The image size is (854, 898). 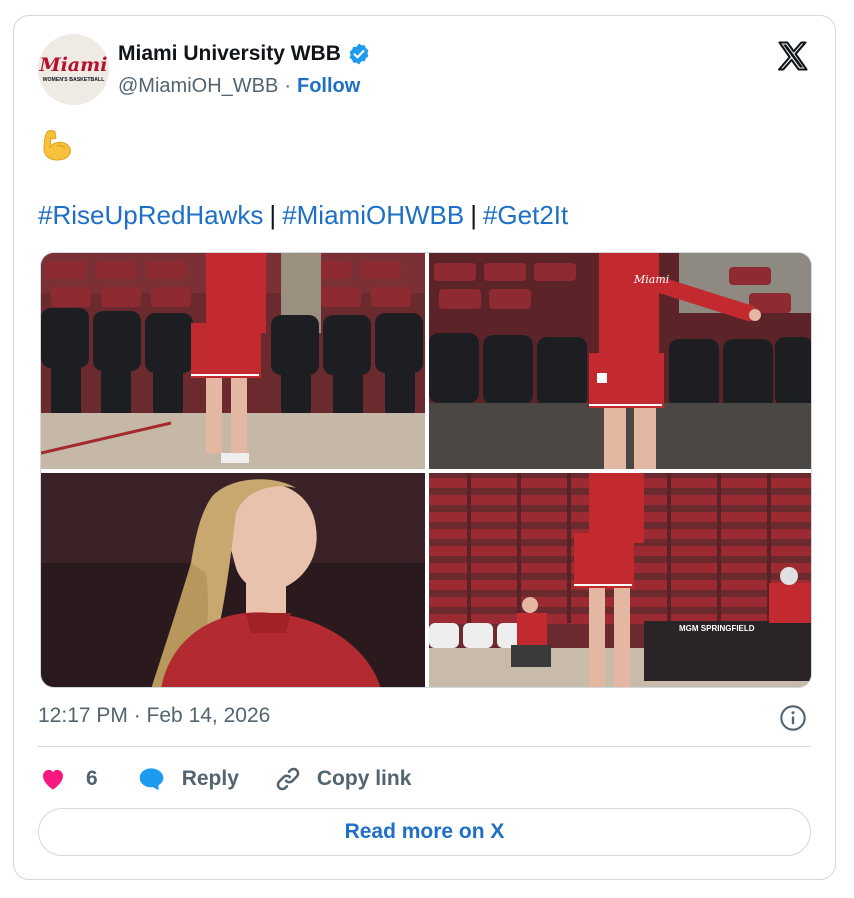 I want to click on hashtag-riseupredhawks: #RiseUpRedHawks, so click(x=150, y=215).